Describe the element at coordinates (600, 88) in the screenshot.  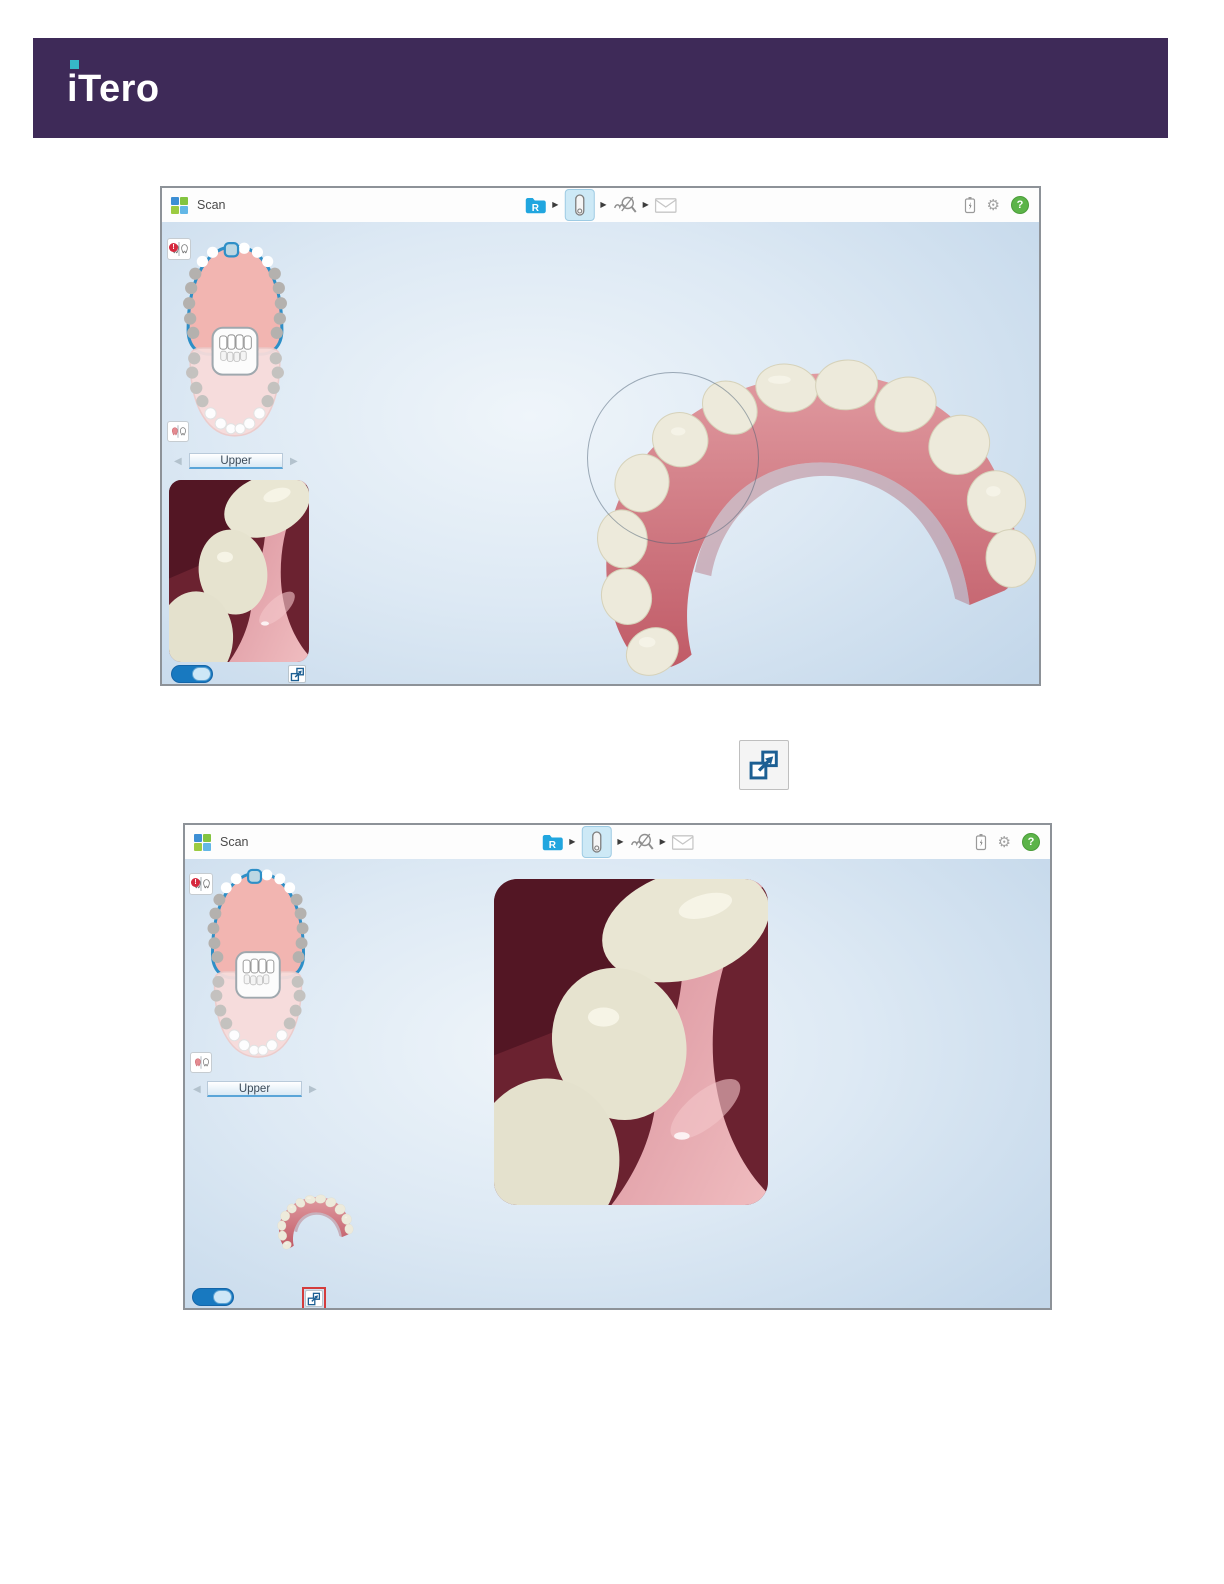
I see `itero-banner: iTero` at that location.